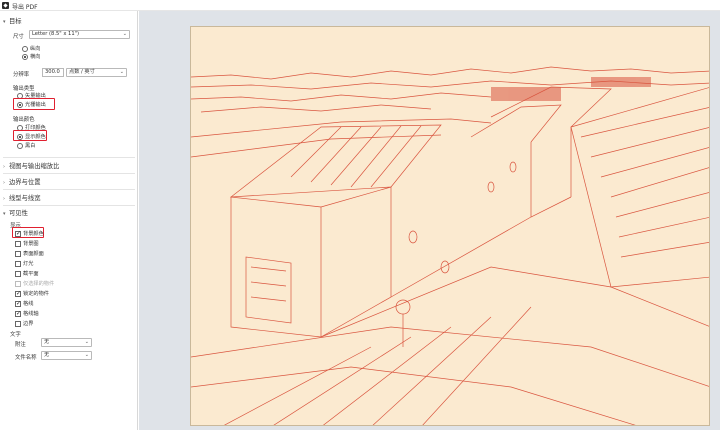 The width and height of the screenshot is (720, 430). Describe the element at coordinates (56, 34) in the screenshot. I see `size-select-value: Letter (8.5" x 11")` at that location.